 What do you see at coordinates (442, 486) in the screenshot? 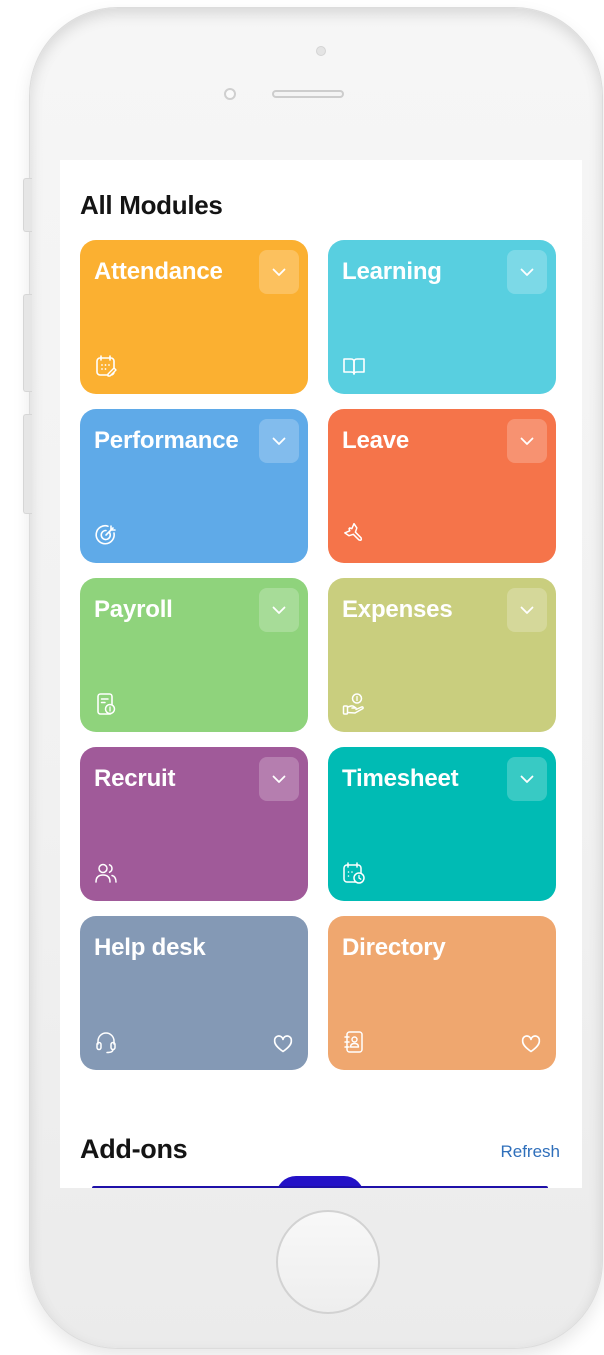
I see `module-tile-leave: Leave` at bounding box center [442, 486].